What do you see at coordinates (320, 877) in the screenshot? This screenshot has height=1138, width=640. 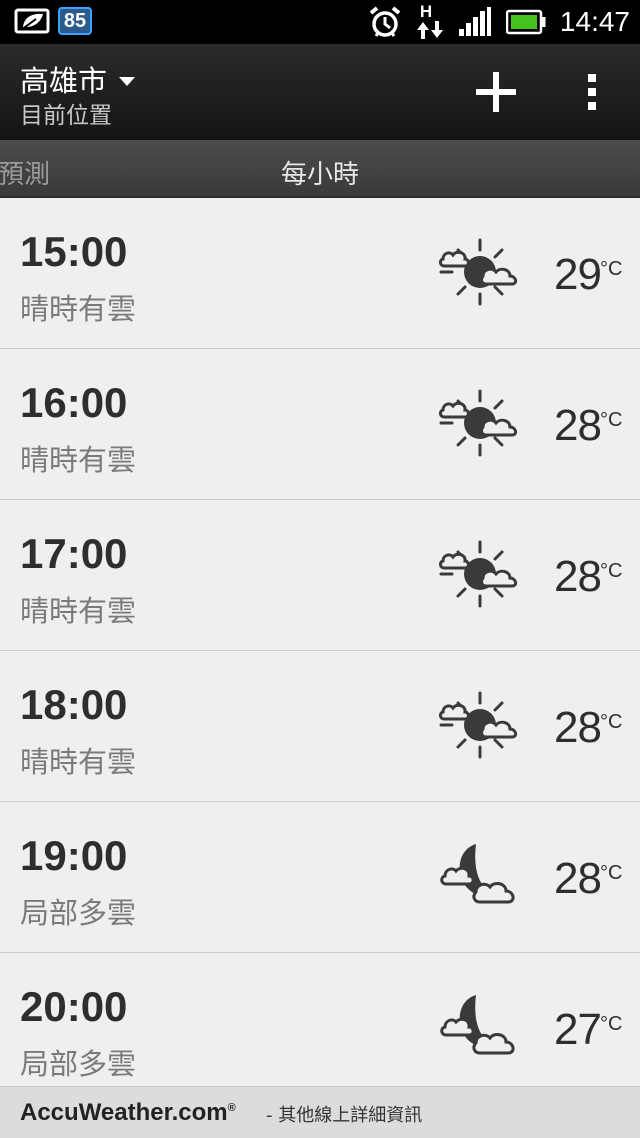 I see `forecast-row: 19:00 局部多雲 28 °C` at bounding box center [320, 877].